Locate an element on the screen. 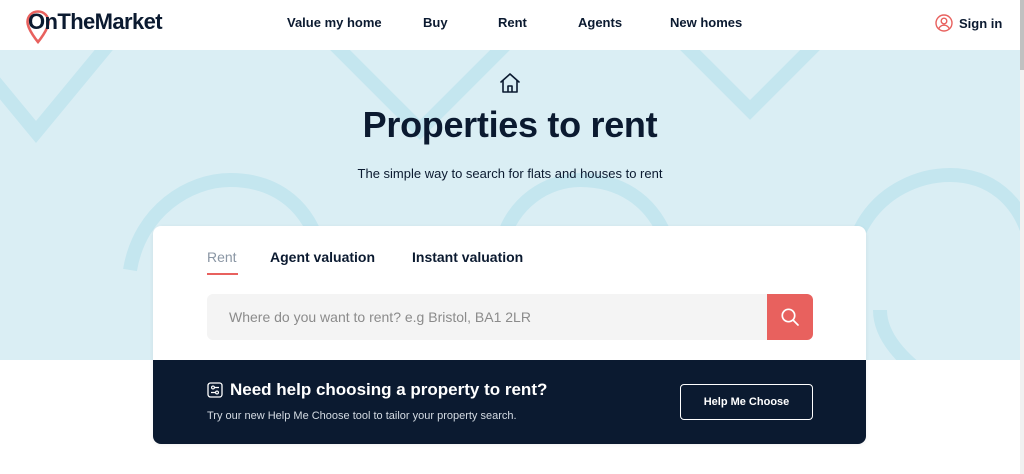  sign-in-button: Sign in is located at coordinates (968, 23).